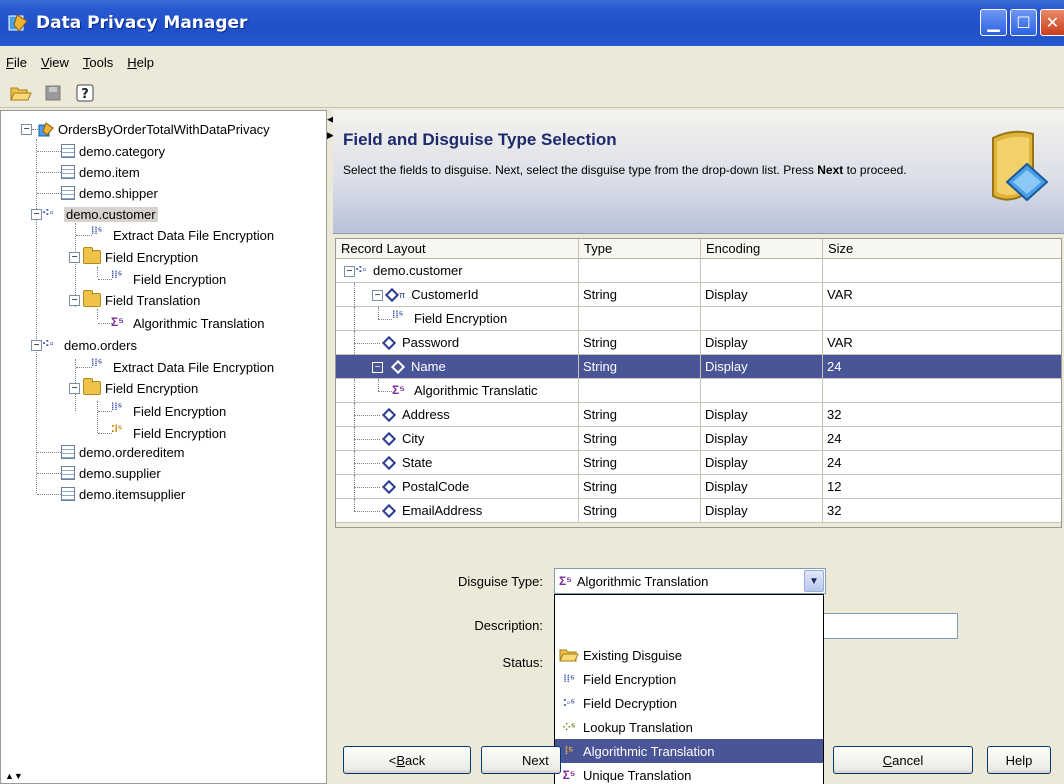 Image resolution: width=1064 pixels, height=784 pixels. What do you see at coordinates (689, 703) in the screenshot?
I see `option-field-decryption: ⁚▫⁵ Field Decryption` at bounding box center [689, 703].